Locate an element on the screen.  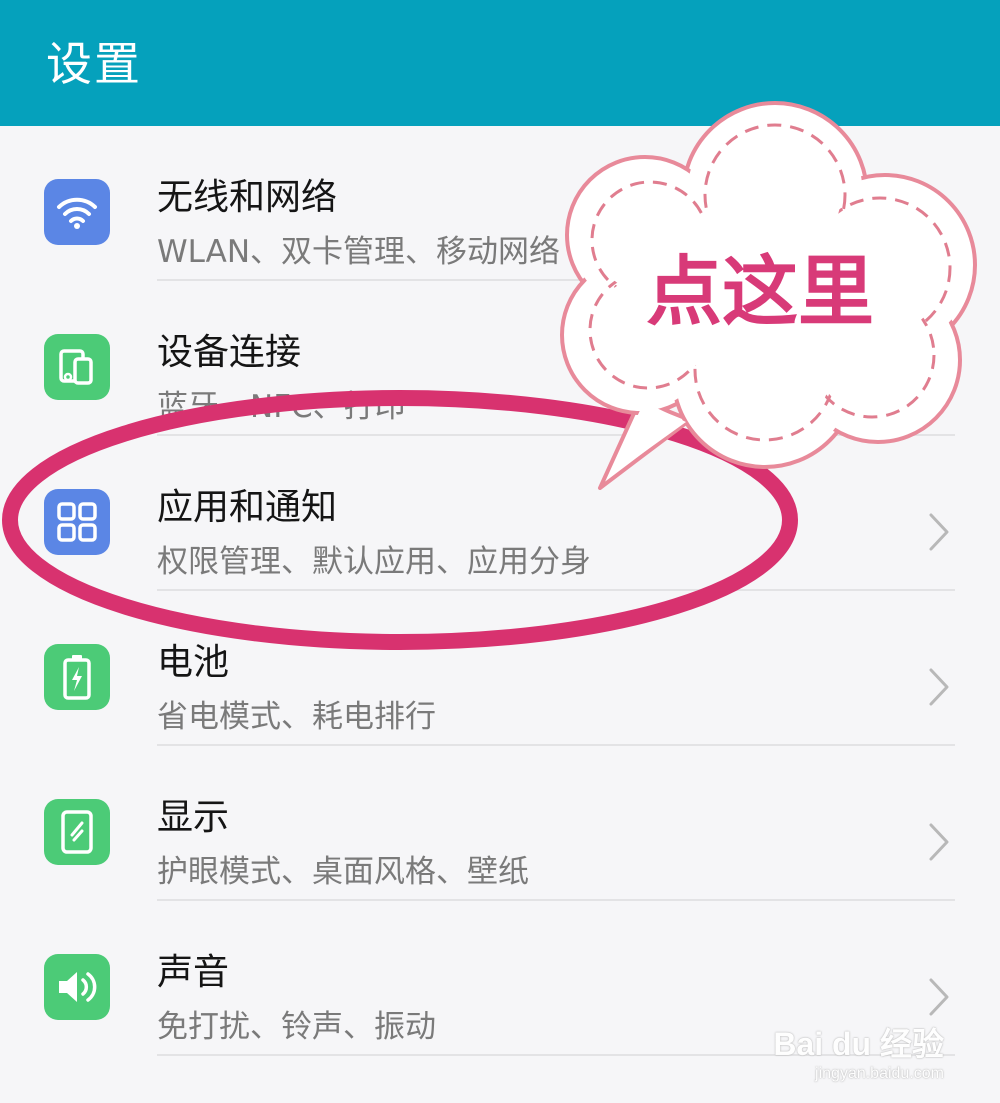
settings-item-apps-notifications: 应用和通知 权限管理、默认应用、应用分身 is located at coordinates (500, 513).